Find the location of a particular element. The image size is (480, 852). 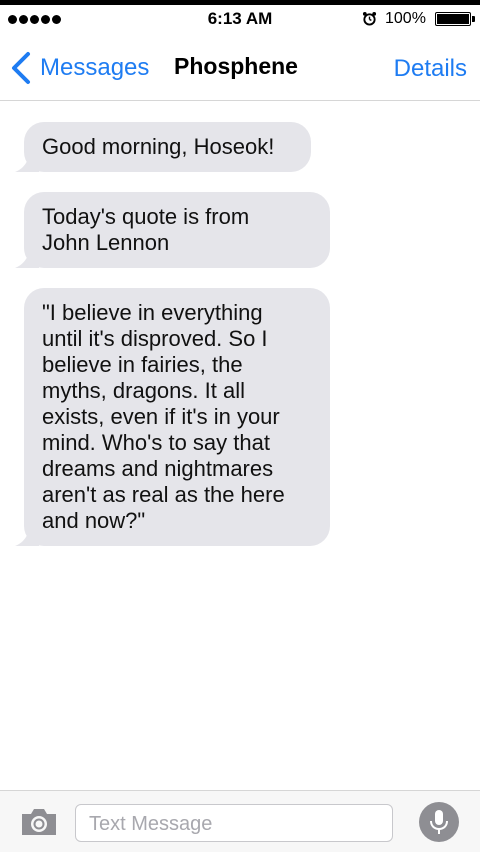

message-line: until it's disproved. So I is located at coordinates (155, 338).